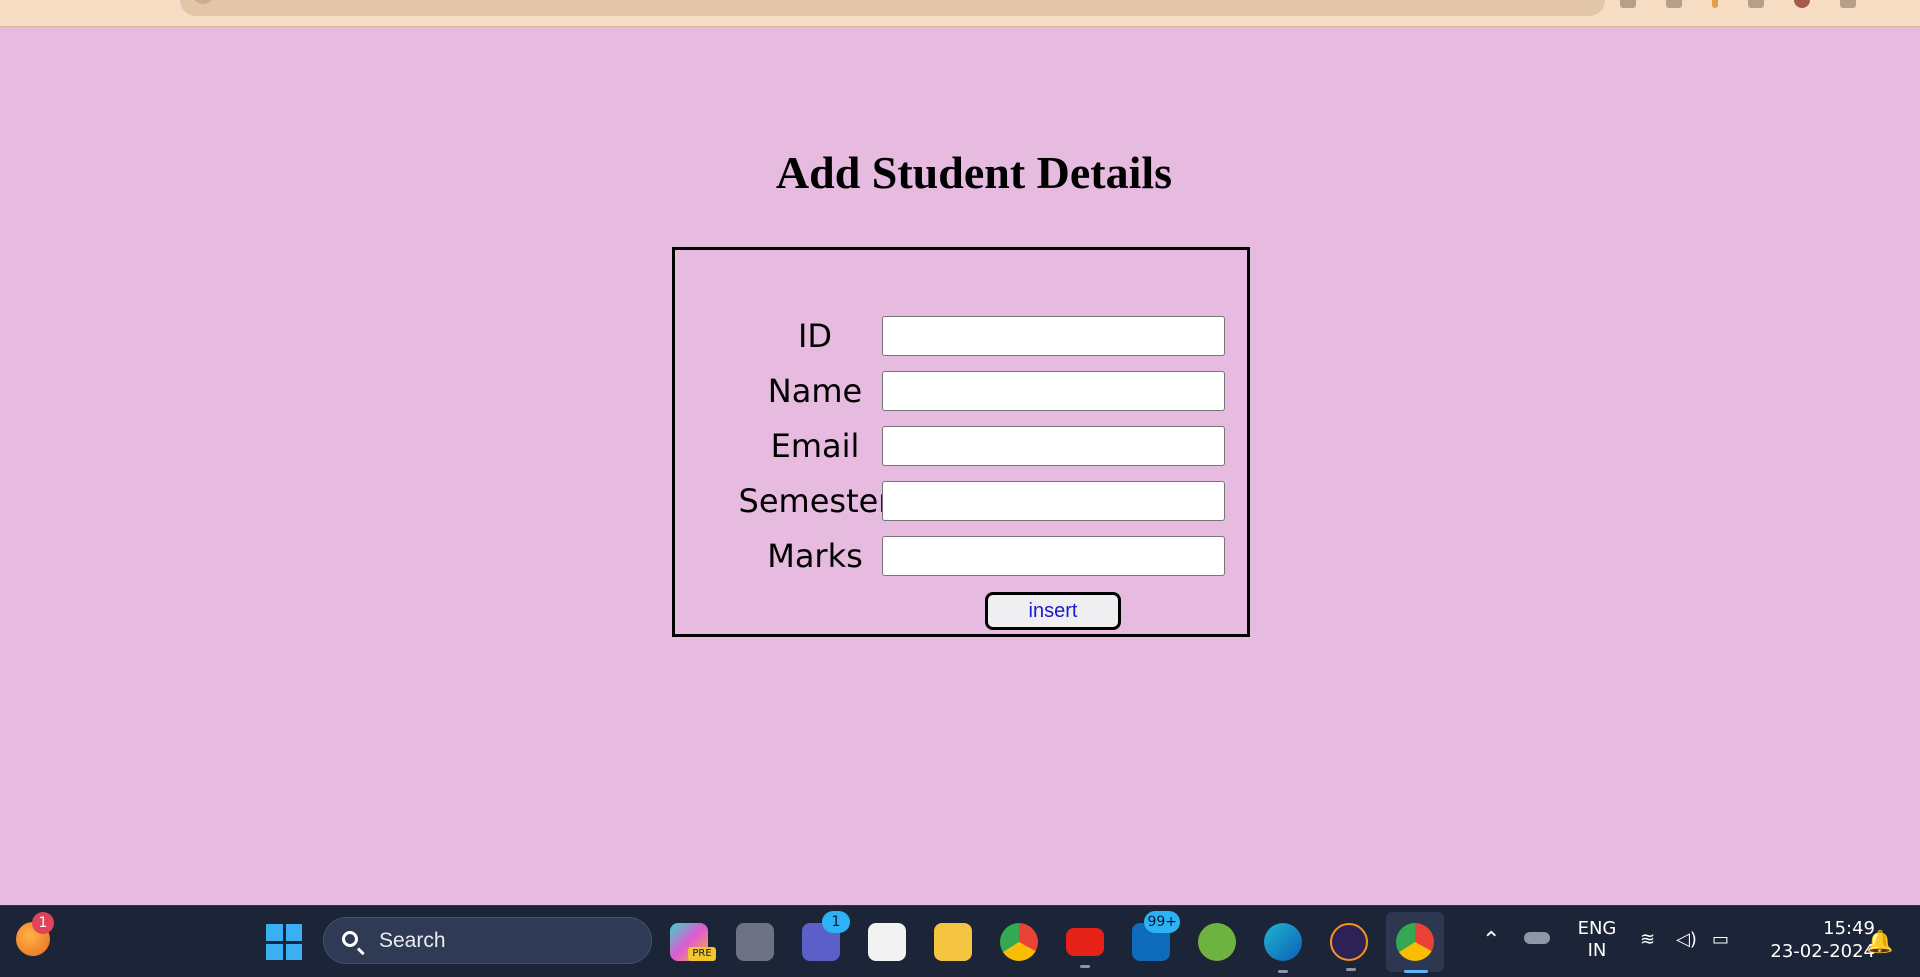 The width and height of the screenshot is (1920, 977). I want to click on student-form: ID Name Email Semester Marks insert, so click(961, 442).